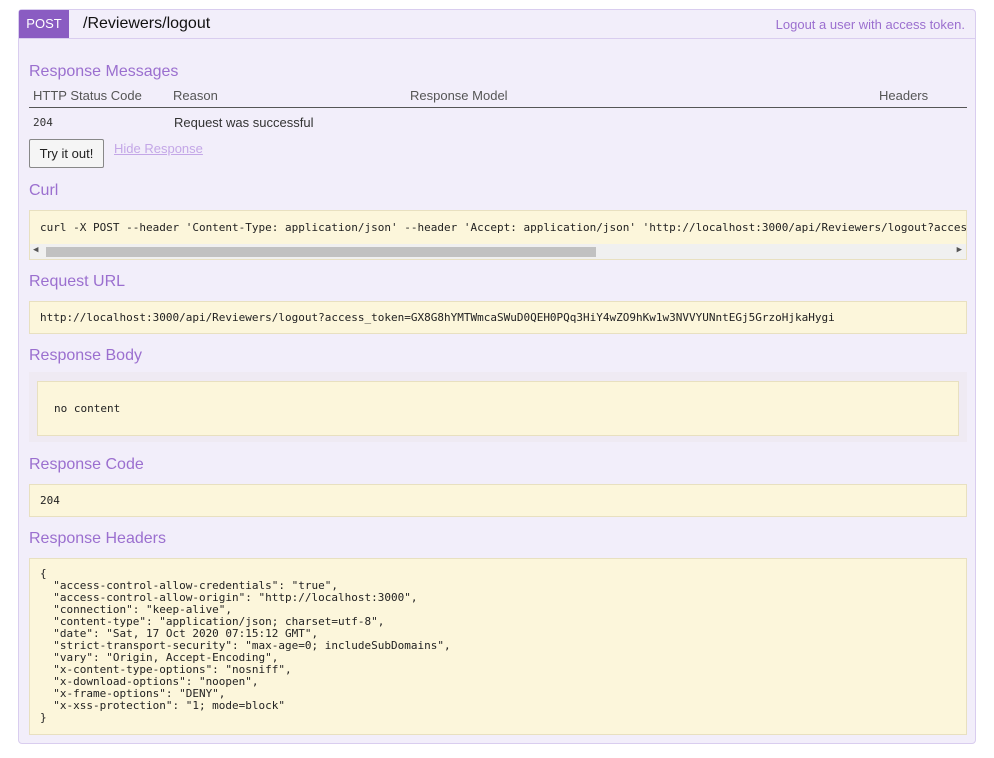 The height and width of the screenshot is (758, 994). What do you see at coordinates (50, 500) in the screenshot?
I see `response-code-value: 204` at bounding box center [50, 500].